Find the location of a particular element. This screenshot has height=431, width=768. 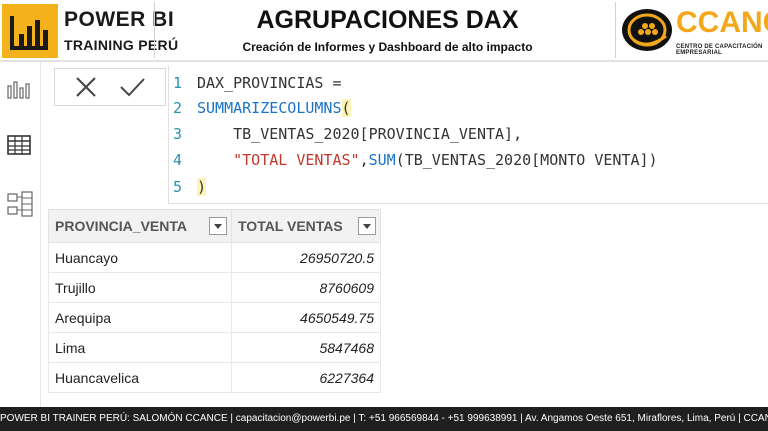

code-line: 1 DAX_PROVINCIAS = is located at coordinates (255, 83).